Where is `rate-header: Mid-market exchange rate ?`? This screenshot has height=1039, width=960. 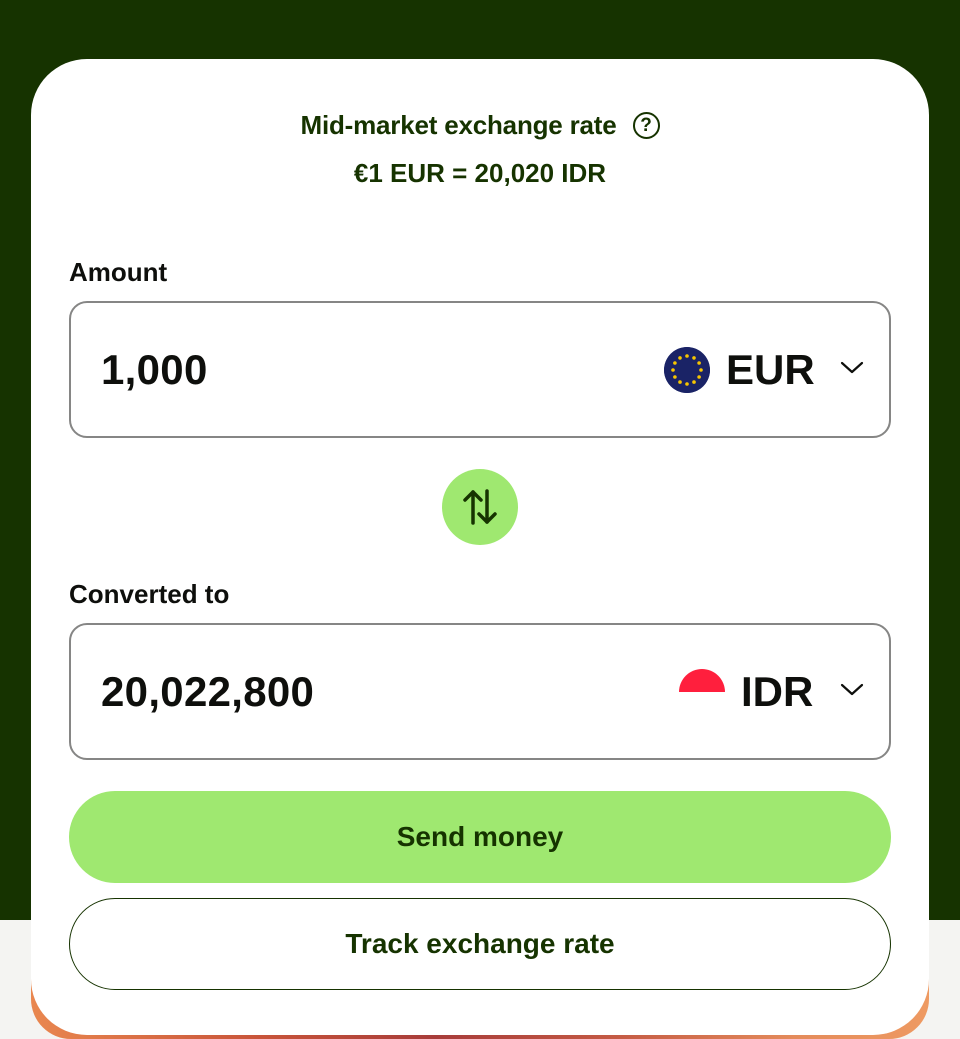 rate-header: Mid-market exchange rate ? is located at coordinates (480, 125).